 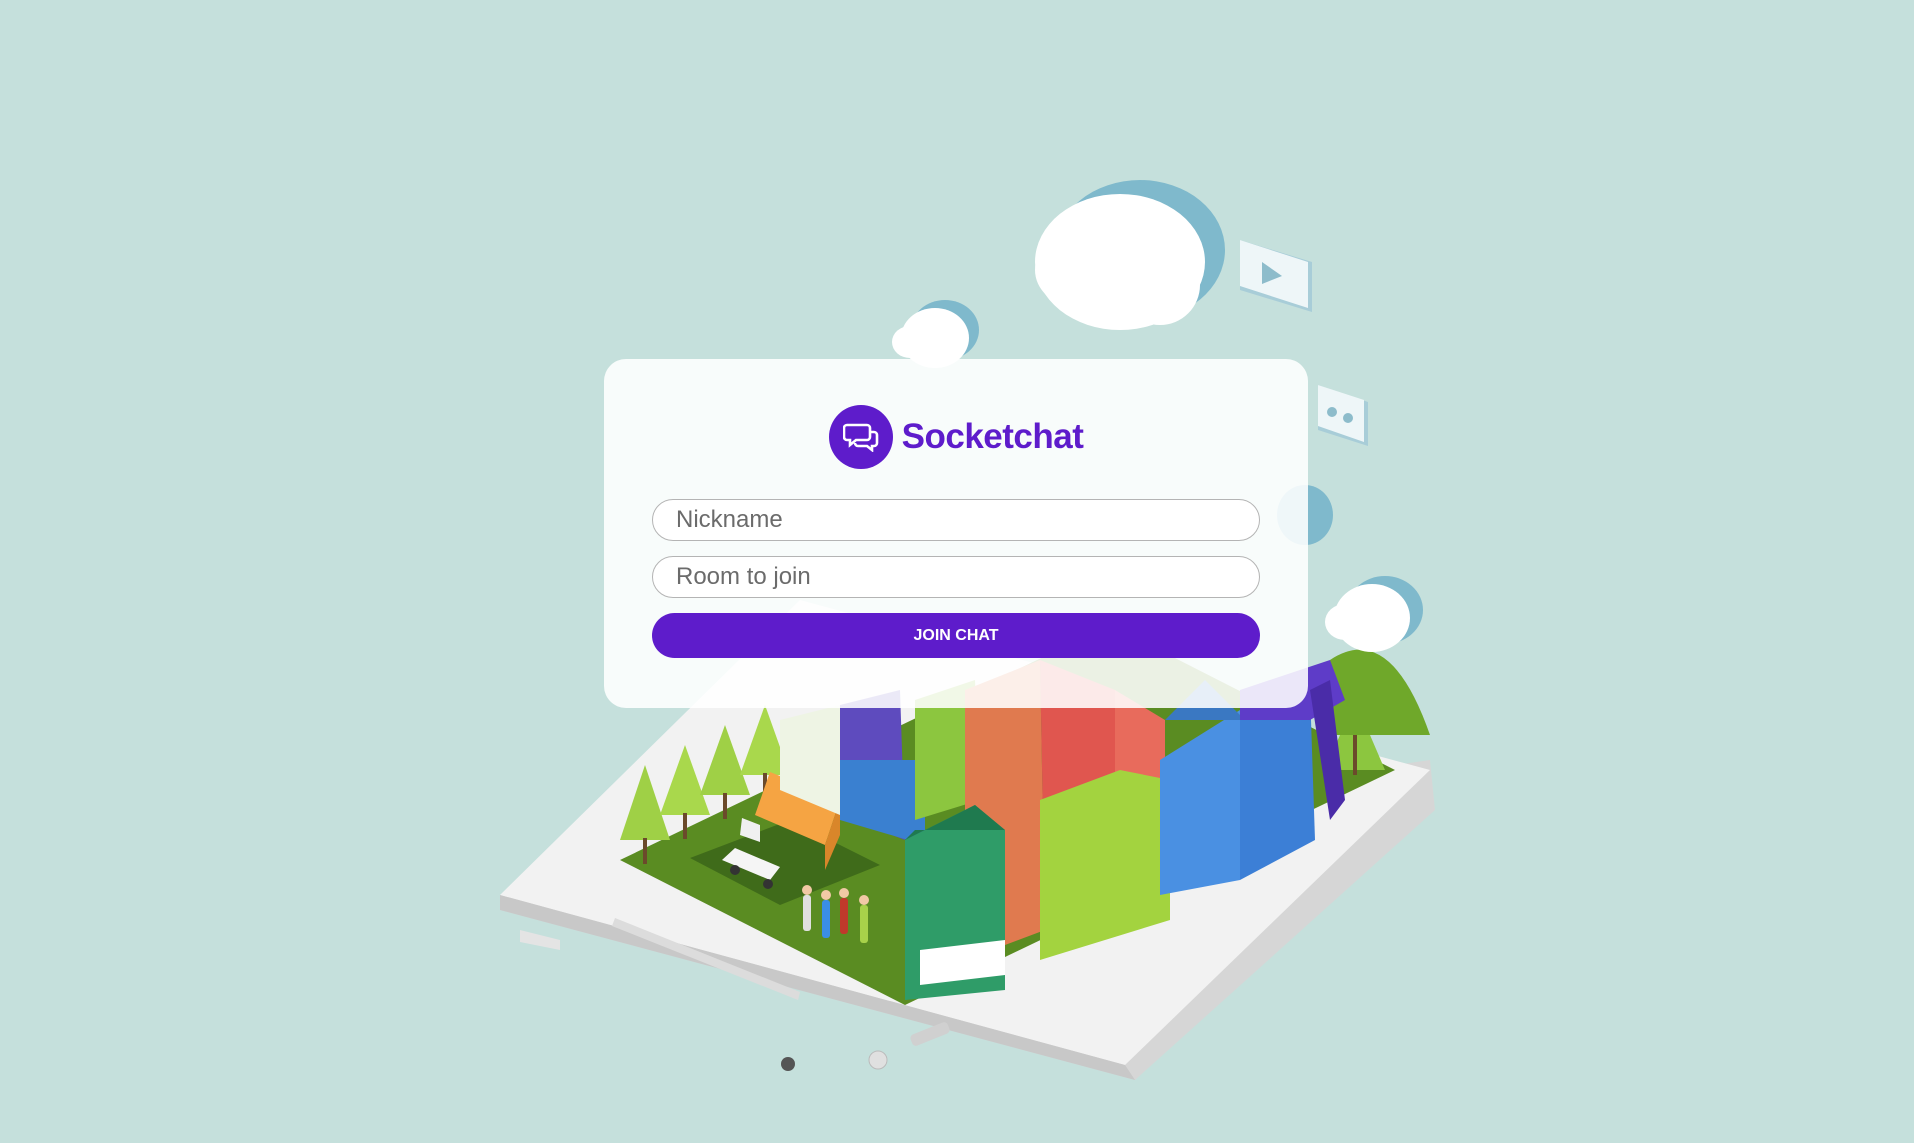 What do you see at coordinates (992, 436) in the screenshot?
I see `app-name: Socketchat` at bounding box center [992, 436].